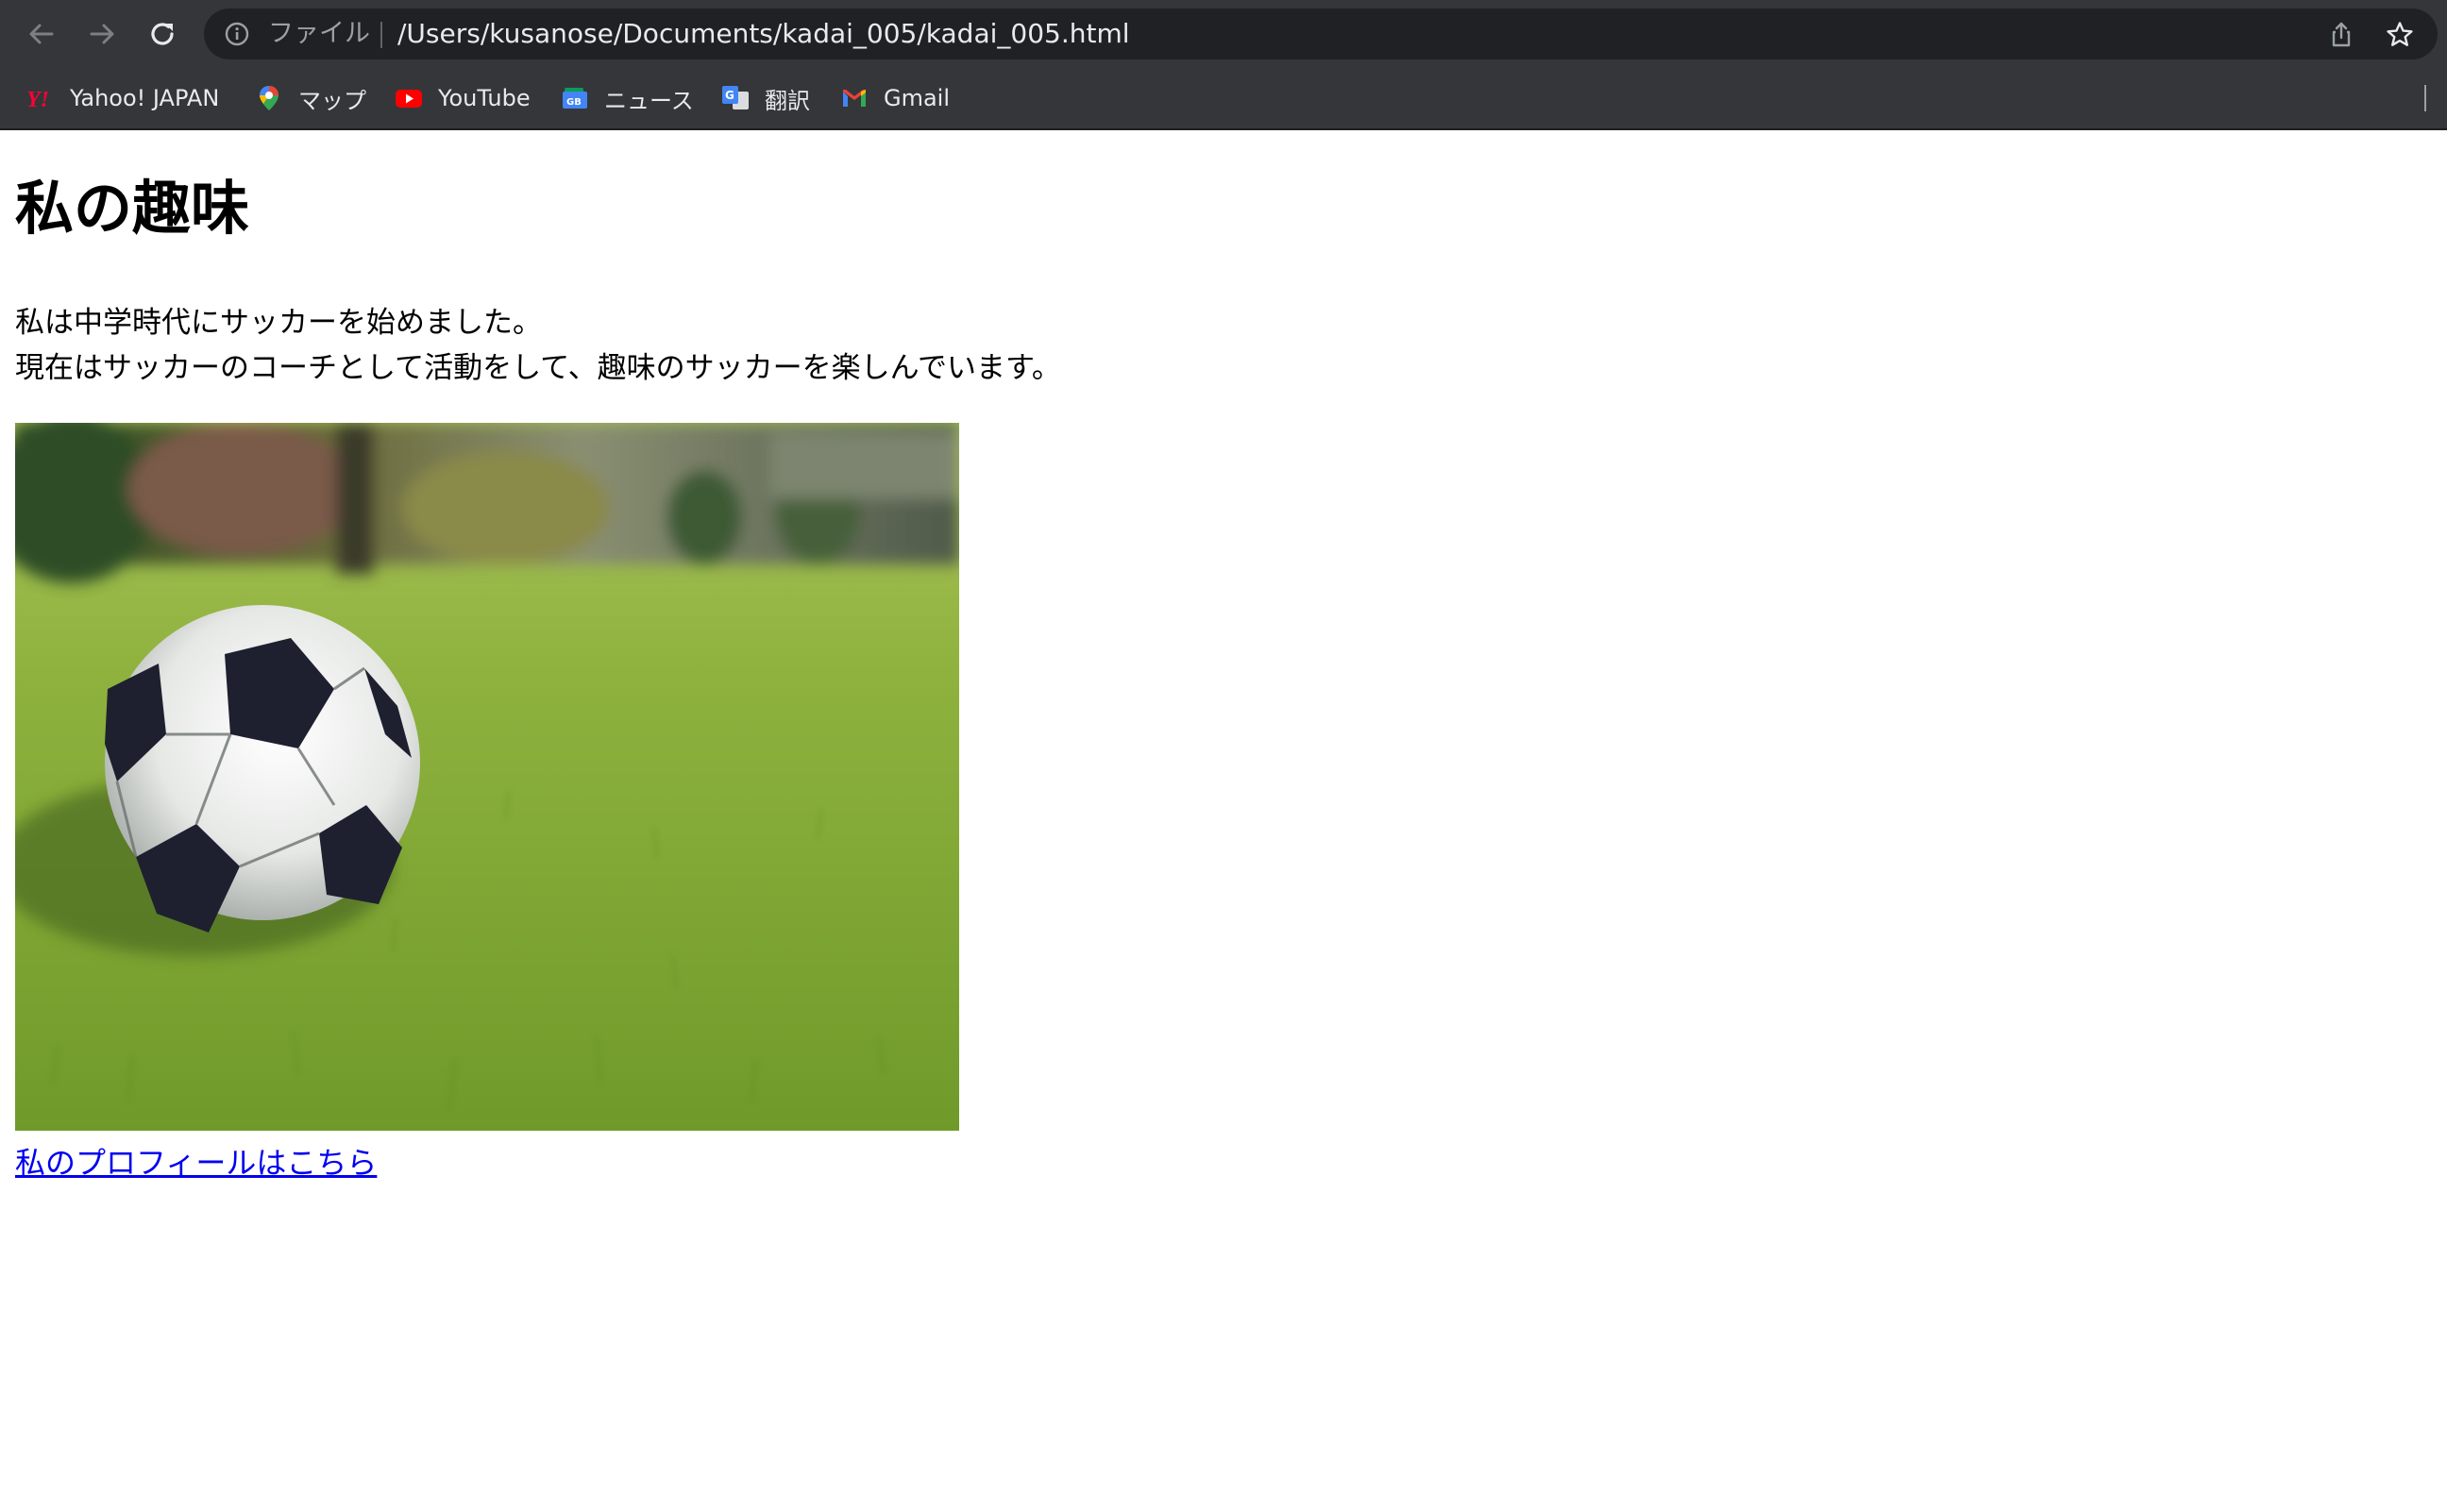  I want to click on youtube-icon, so click(409, 99).